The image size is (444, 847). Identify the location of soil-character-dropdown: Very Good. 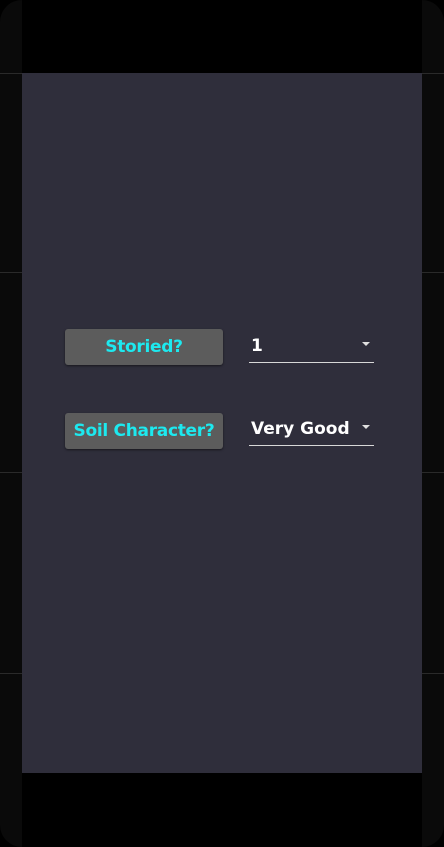
(311, 429).